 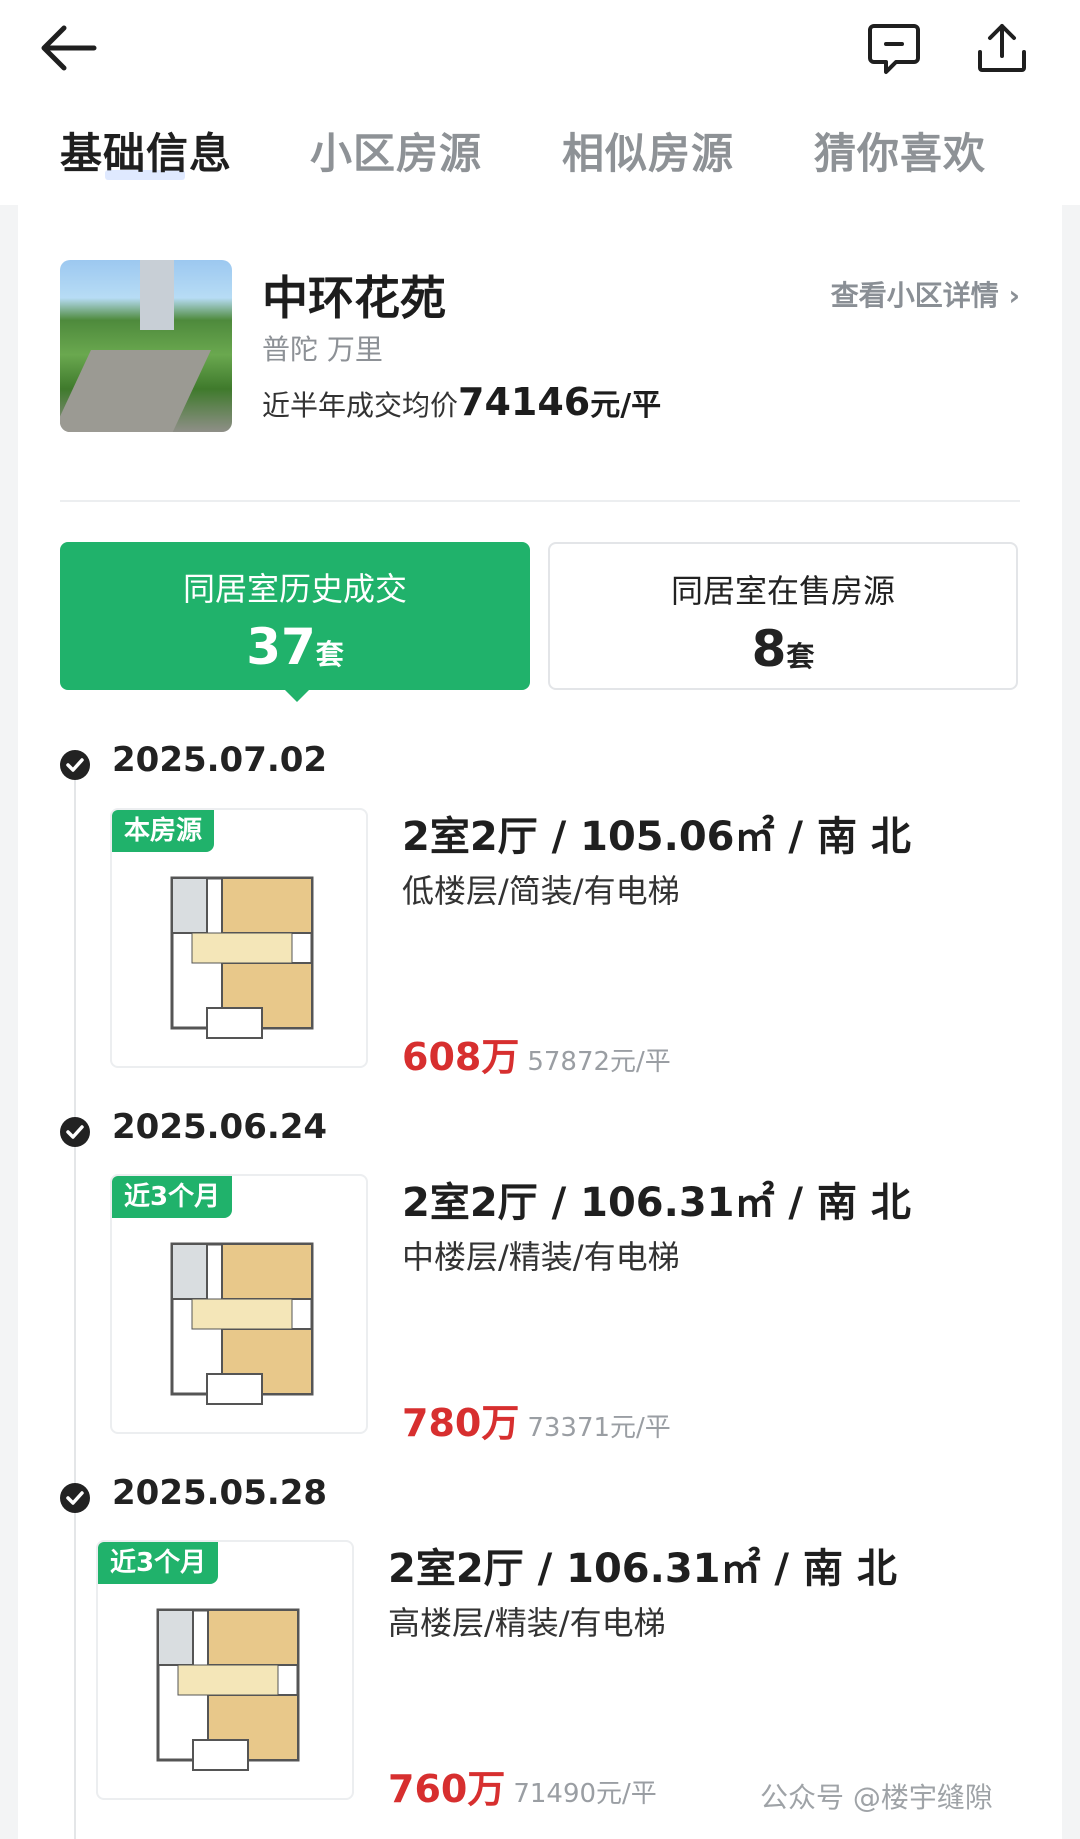 What do you see at coordinates (68, 48) in the screenshot?
I see `back-arrow-icon` at bounding box center [68, 48].